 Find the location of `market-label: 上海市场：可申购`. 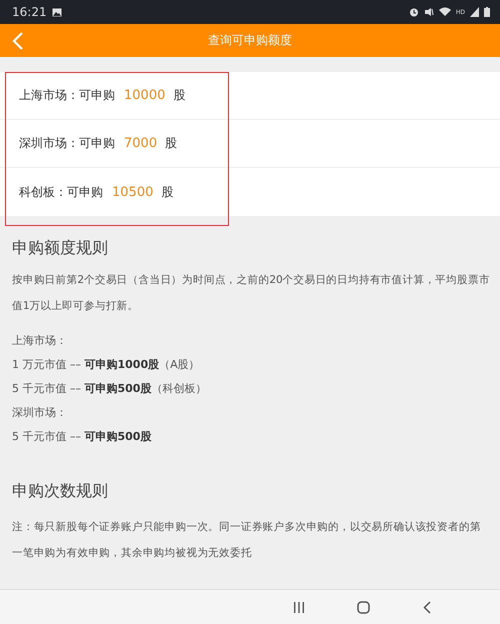

market-label: 上海市场：可申购 is located at coordinates (67, 95).